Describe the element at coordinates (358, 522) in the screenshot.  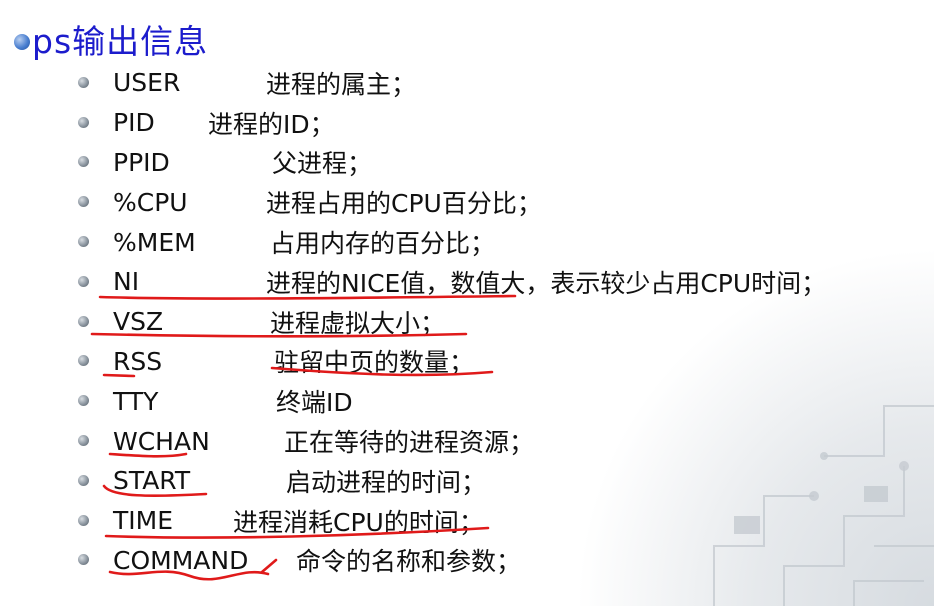
I see `field-description: 进程消耗CPU的时间；` at that location.